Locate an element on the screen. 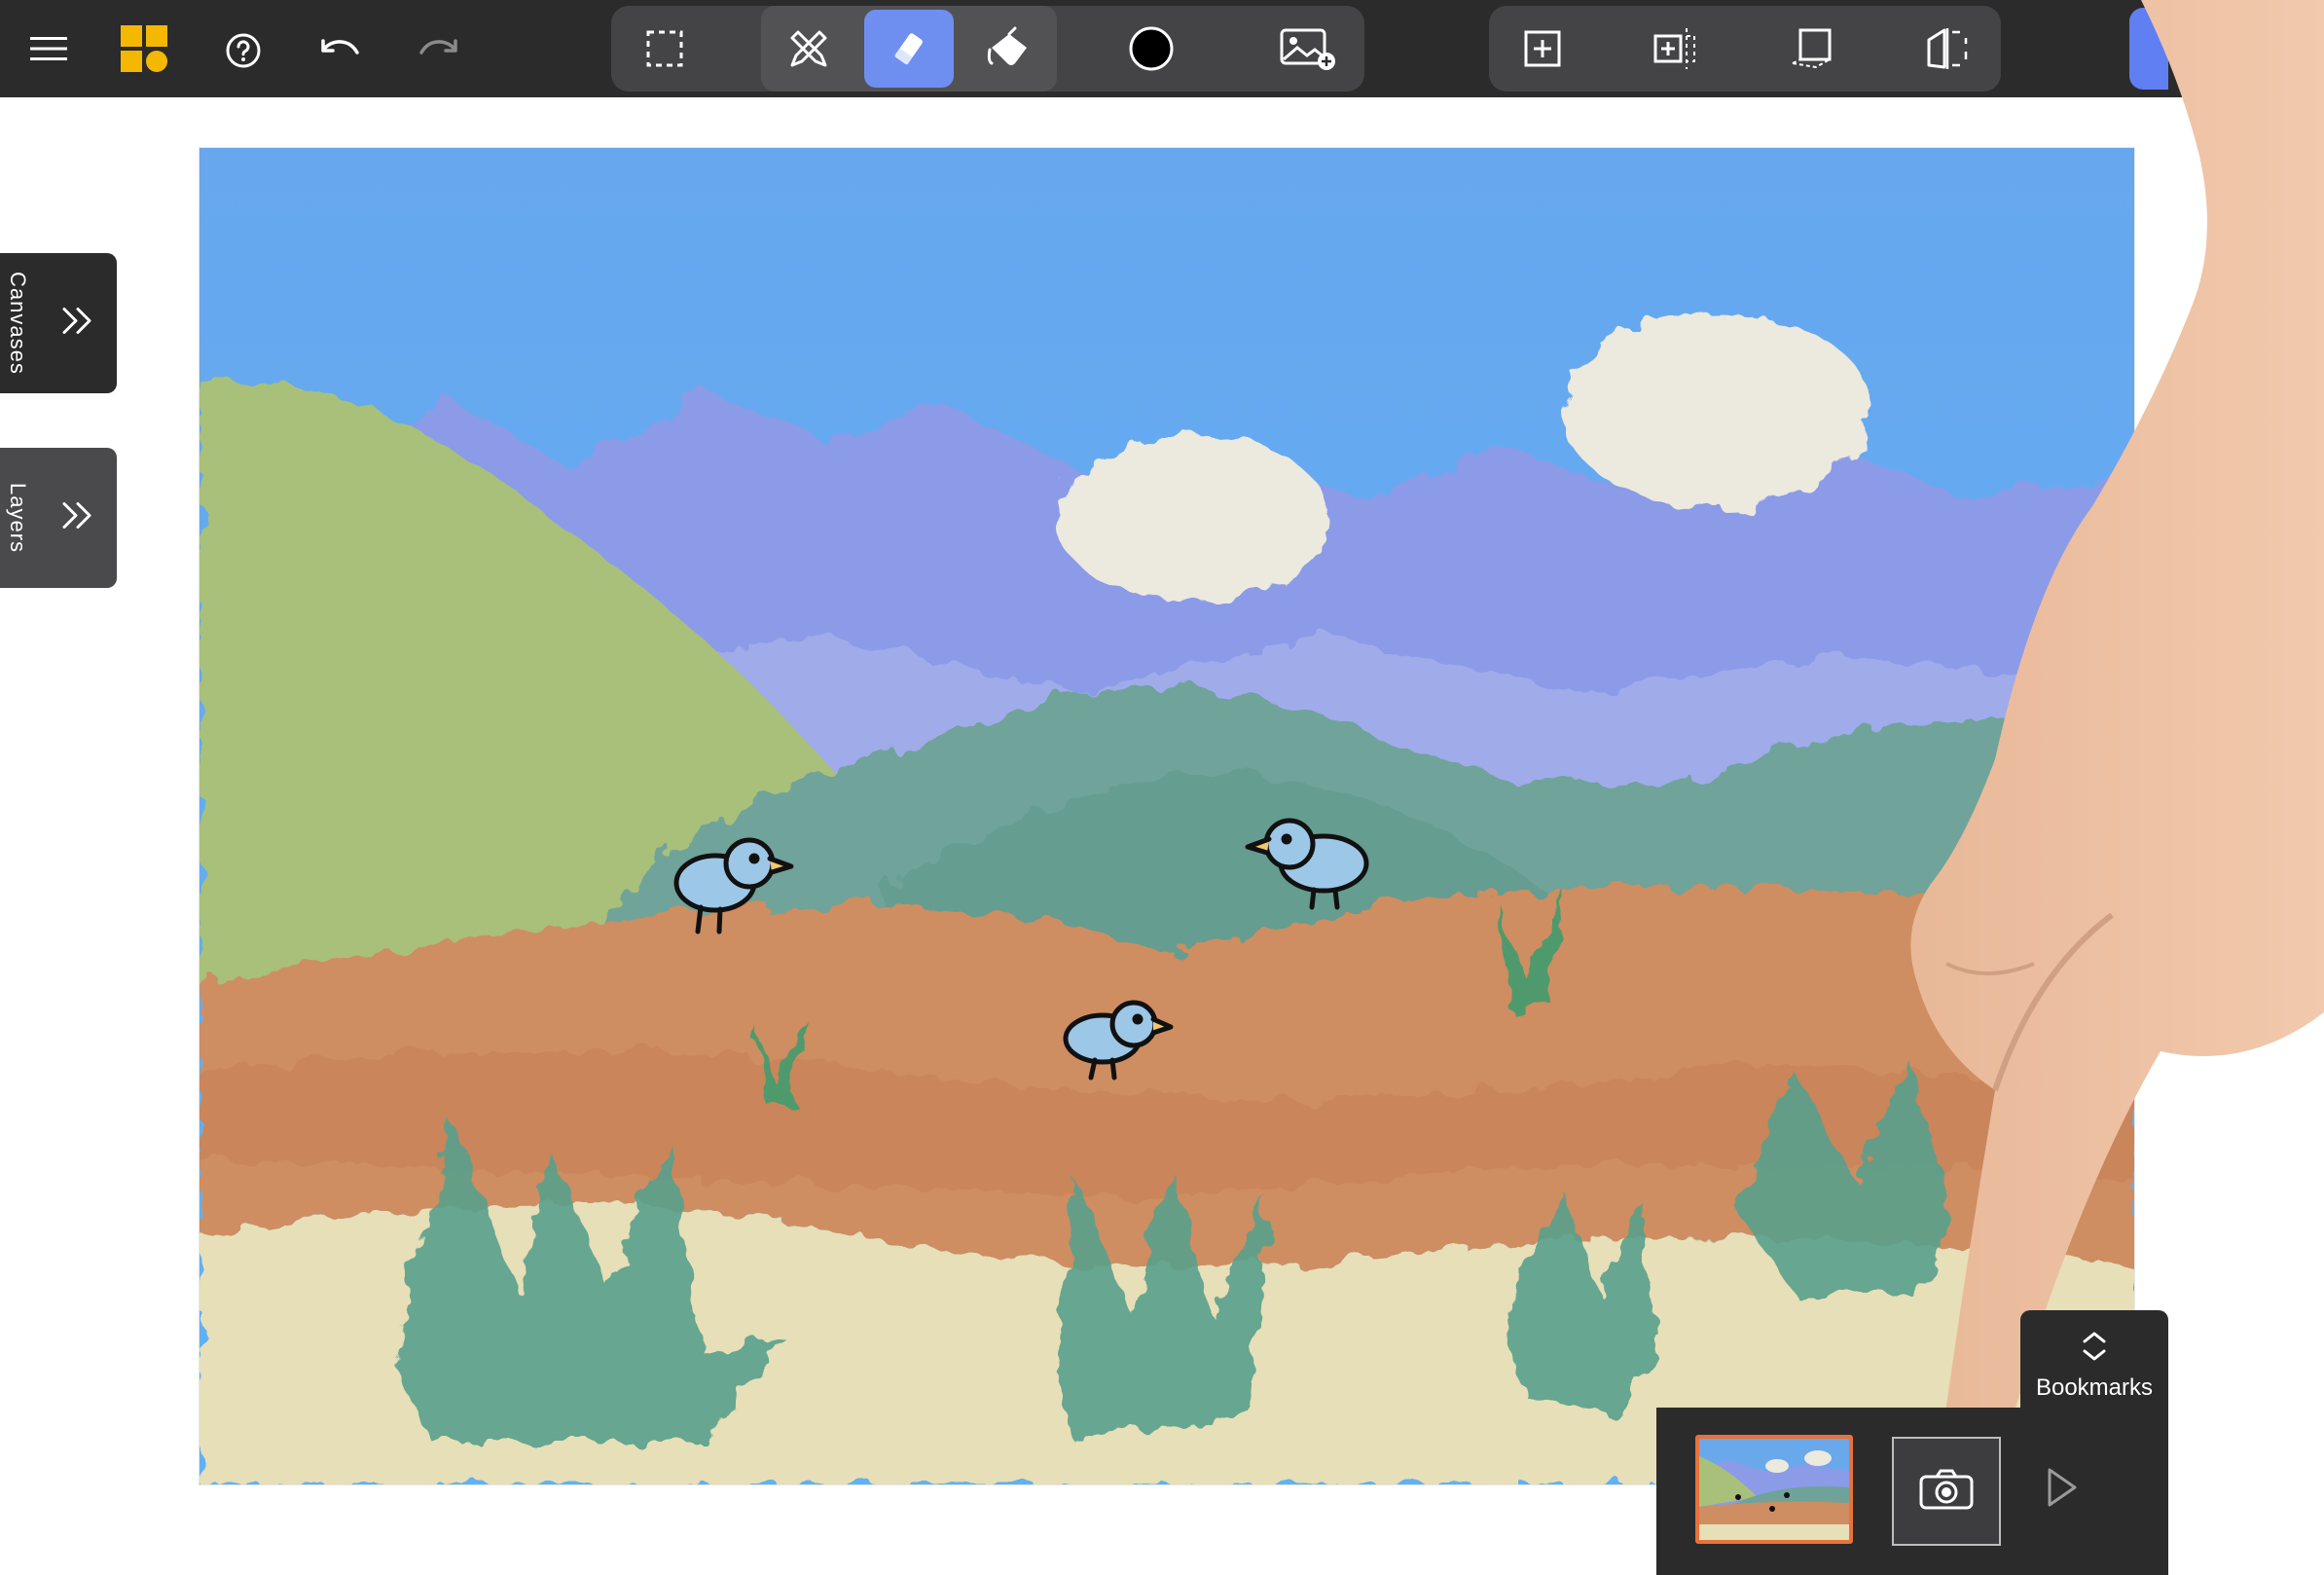 The height and width of the screenshot is (1575, 2324). add-canvas-button is located at coordinates (1542, 49).